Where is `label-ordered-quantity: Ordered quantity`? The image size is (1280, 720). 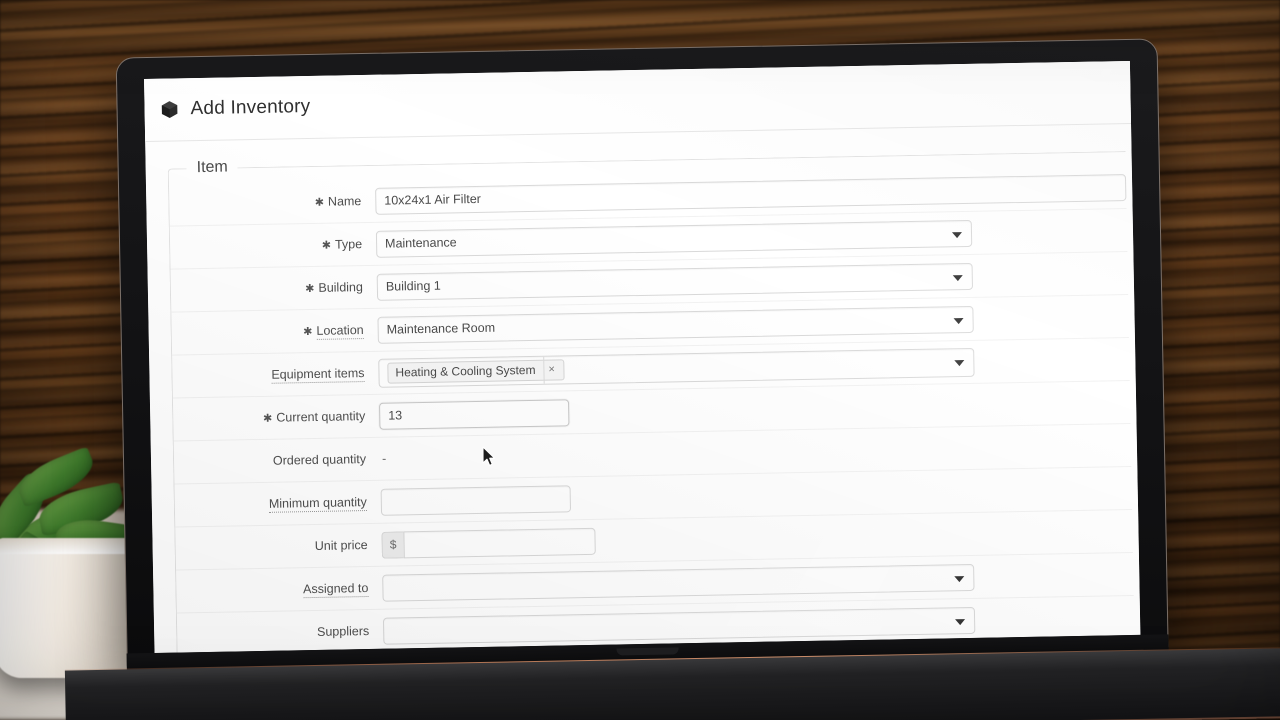
label-ordered-quantity: Ordered quantity is located at coordinates (277, 461).